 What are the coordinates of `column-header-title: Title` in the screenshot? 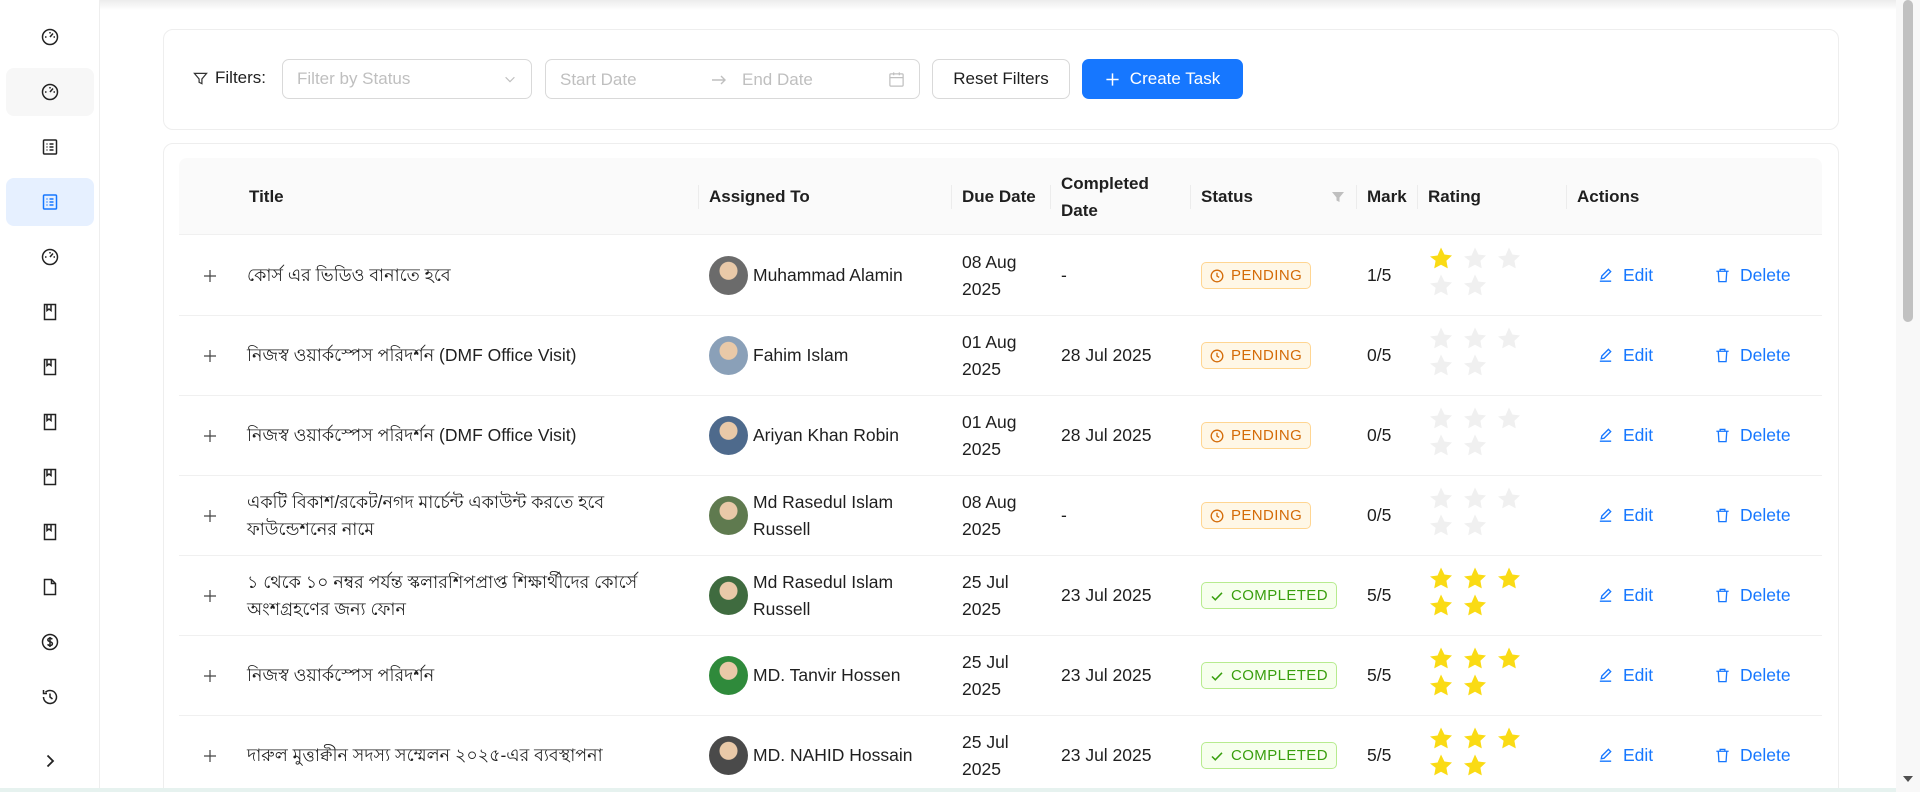 It's located at (266, 196).